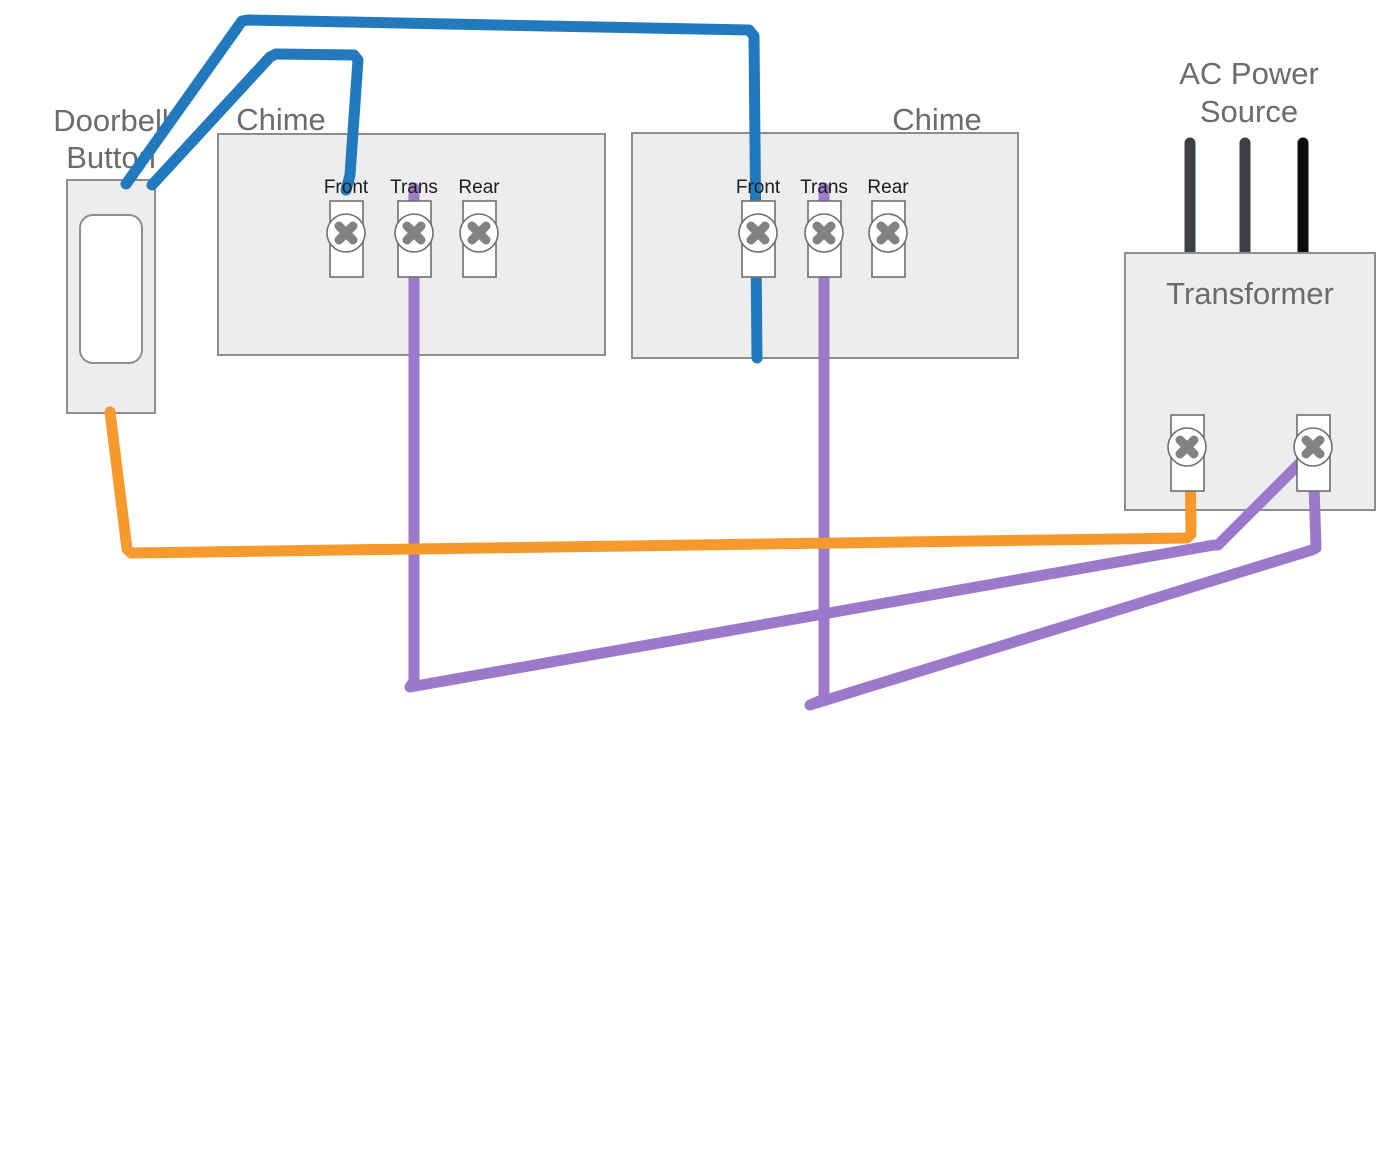 The image size is (1398, 1150). What do you see at coordinates (824, 187) in the screenshot?
I see `chime-2-terminal-label-trans: Trans` at bounding box center [824, 187].